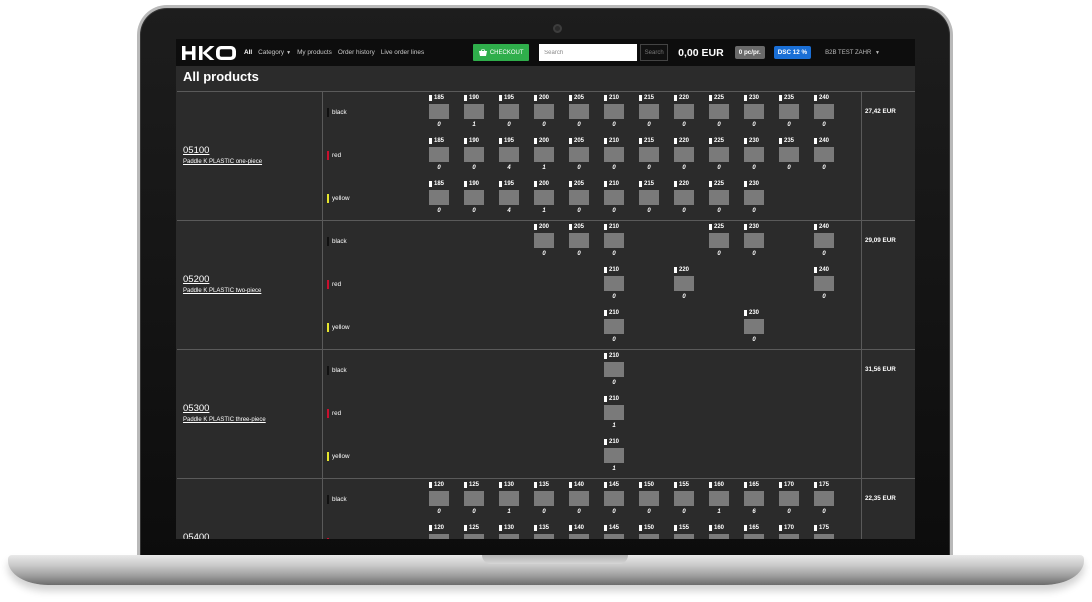 The height and width of the screenshot is (602, 1092). Describe the element at coordinates (790, 141) in the screenshot. I see `size-label: 235` at that location.